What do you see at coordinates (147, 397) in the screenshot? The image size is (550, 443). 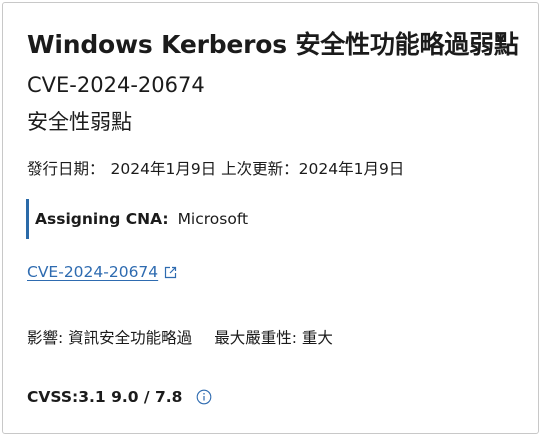 I see `cvss-value: 9.0 / 7.8` at bounding box center [147, 397].